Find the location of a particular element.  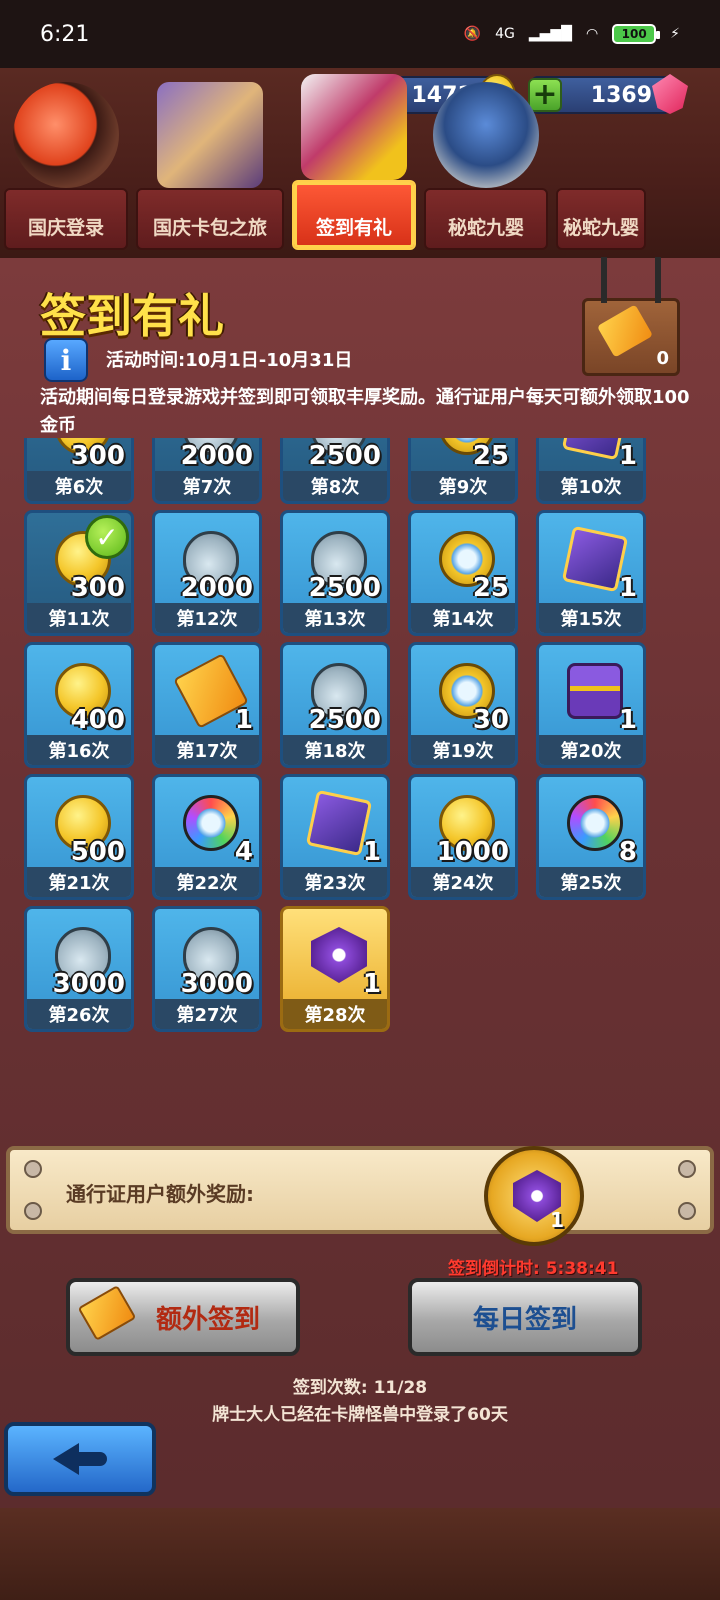

reward-cell: 400 第16次 is located at coordinates (79, 705).